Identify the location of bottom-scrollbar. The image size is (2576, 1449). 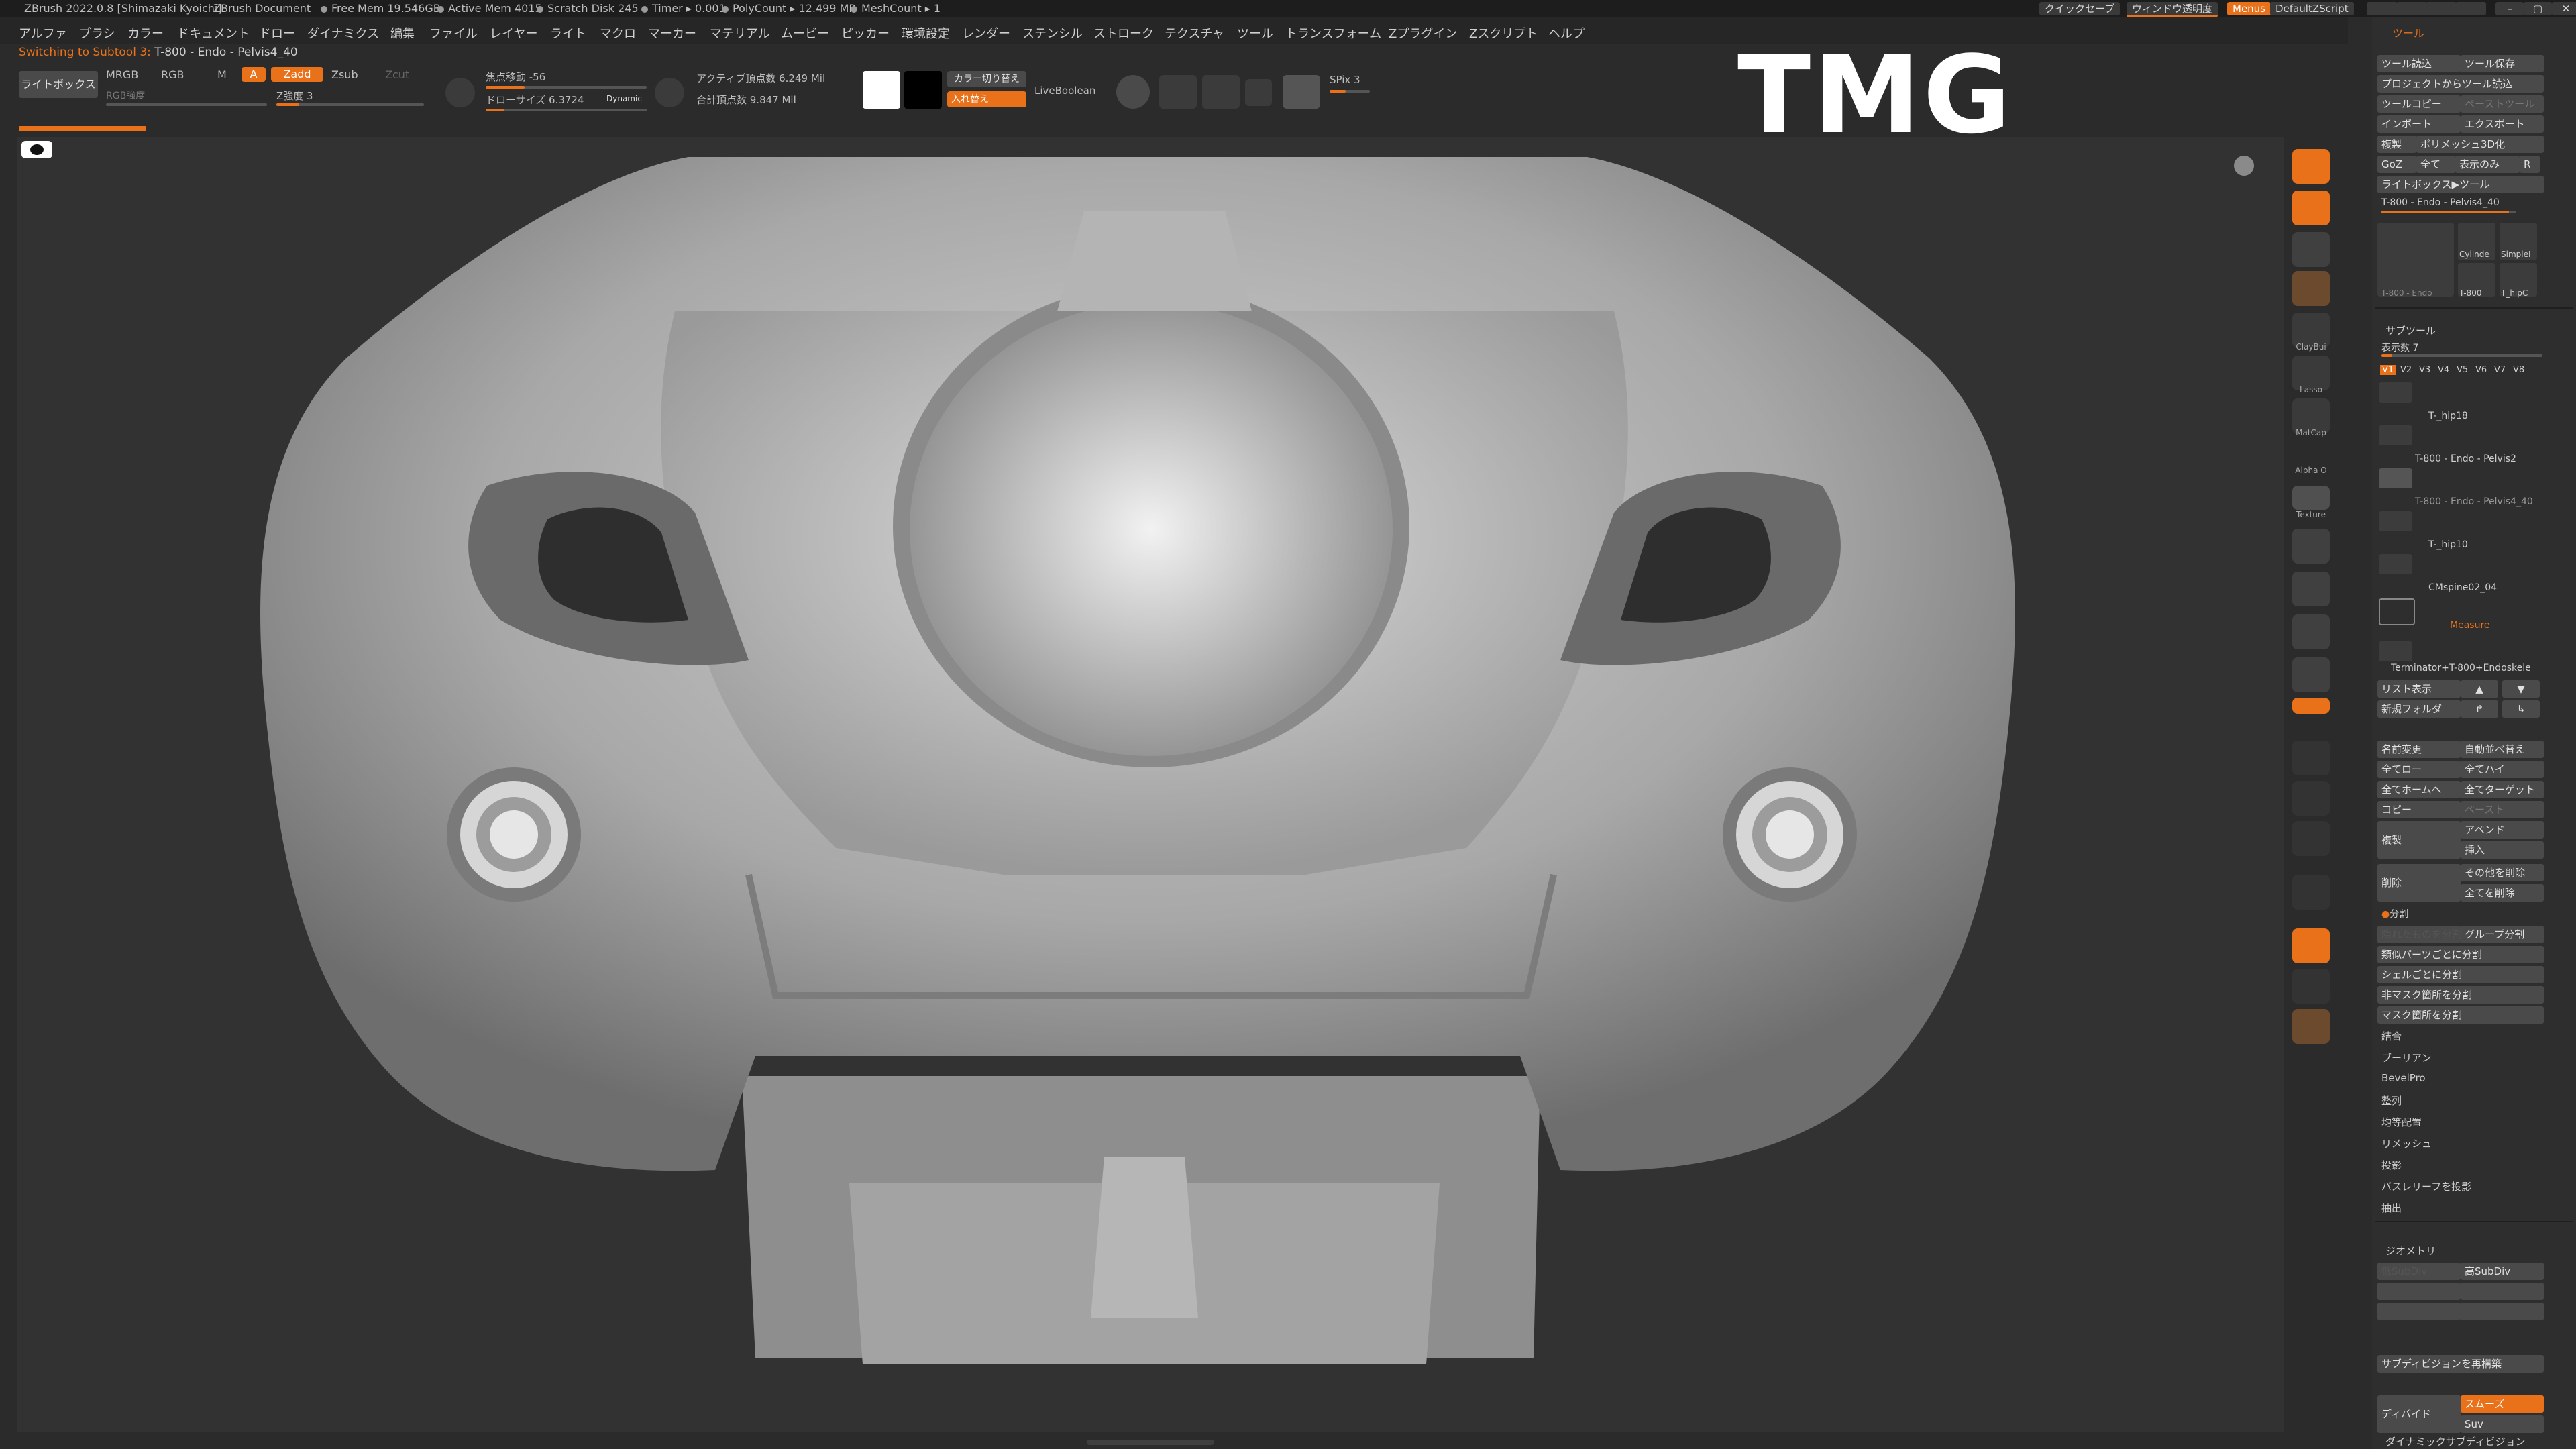
(1150, 1442).